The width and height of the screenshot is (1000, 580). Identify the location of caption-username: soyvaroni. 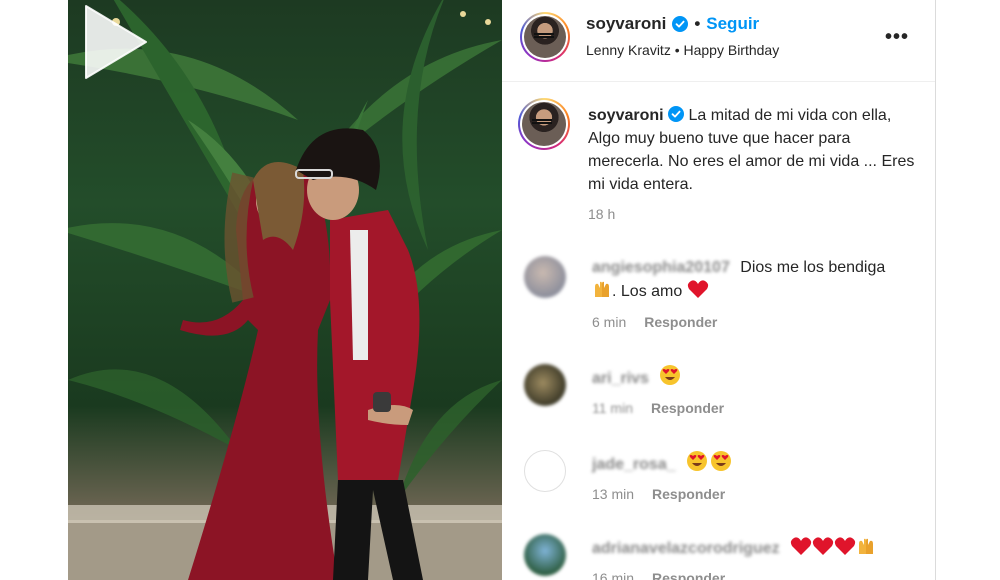
(626, 115).